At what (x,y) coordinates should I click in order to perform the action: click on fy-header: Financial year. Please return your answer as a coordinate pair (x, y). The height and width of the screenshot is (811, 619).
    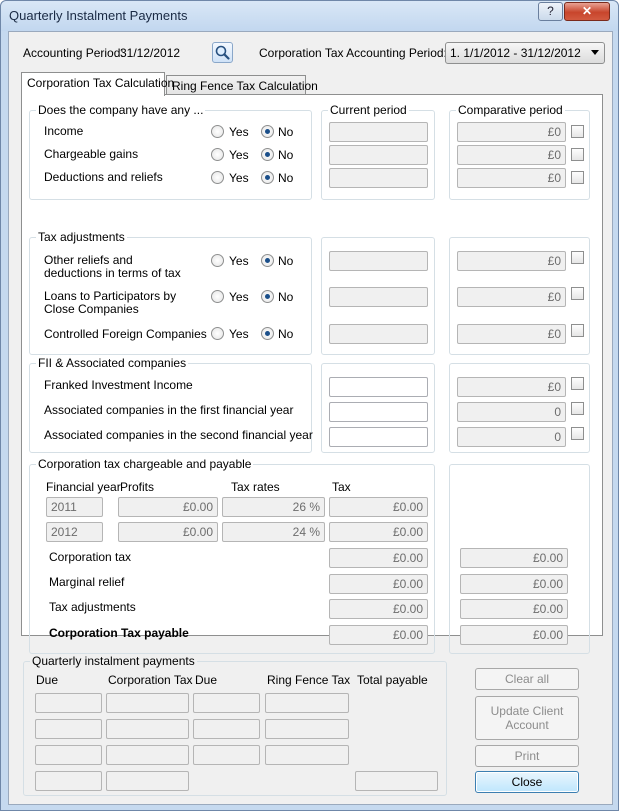
    Looking at the image, I should click on (83, 487).